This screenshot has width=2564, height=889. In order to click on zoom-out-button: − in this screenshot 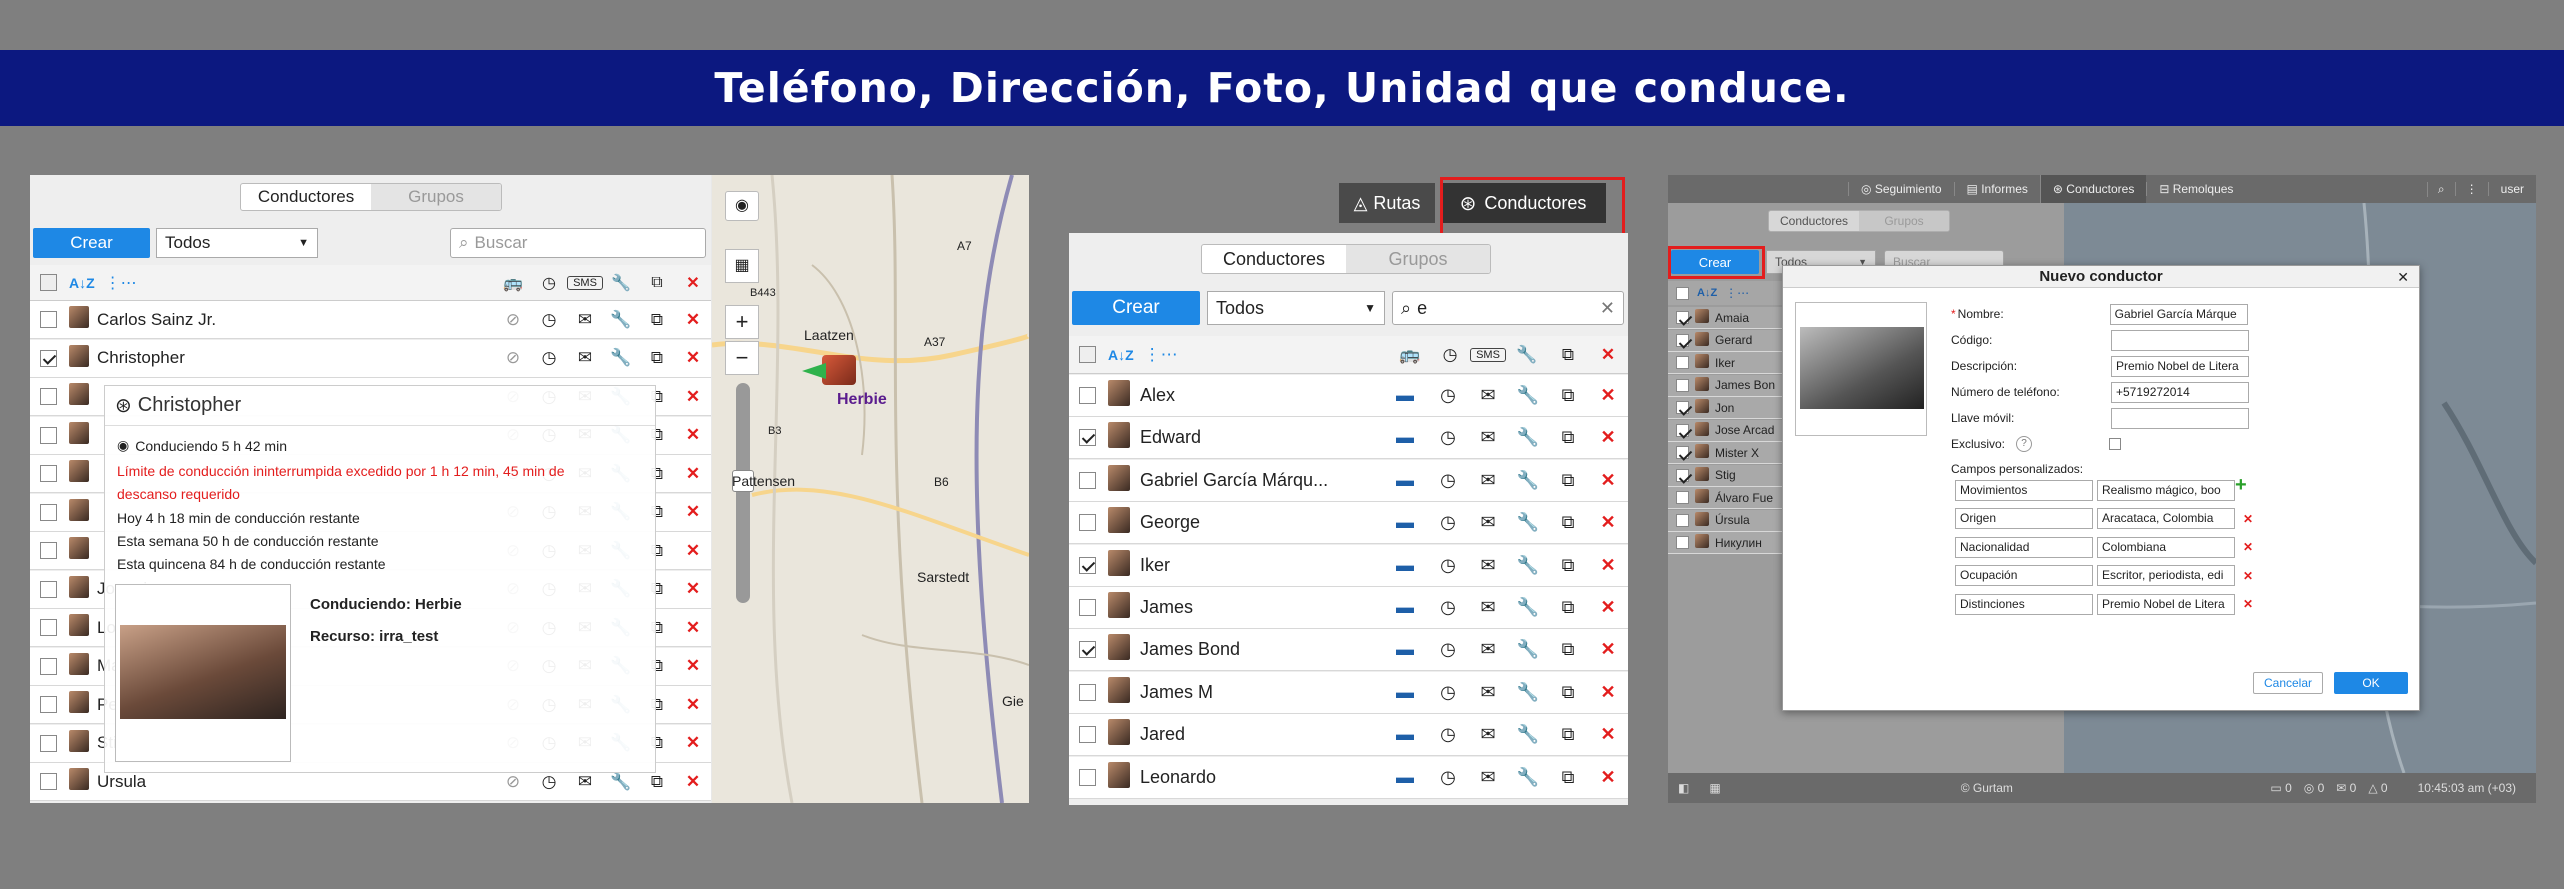, I will do `click(742, 358)`.